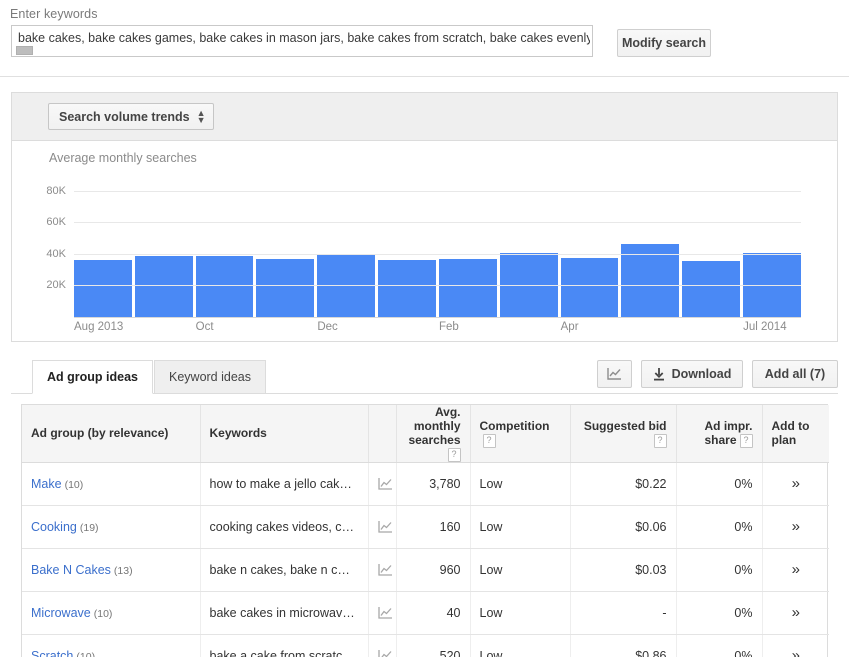  What do you see at coordinates (92, 377) in the screenshot?
I see `tab-ad-group-ideas: Ad group ideas` at bounding box center [92, 377].